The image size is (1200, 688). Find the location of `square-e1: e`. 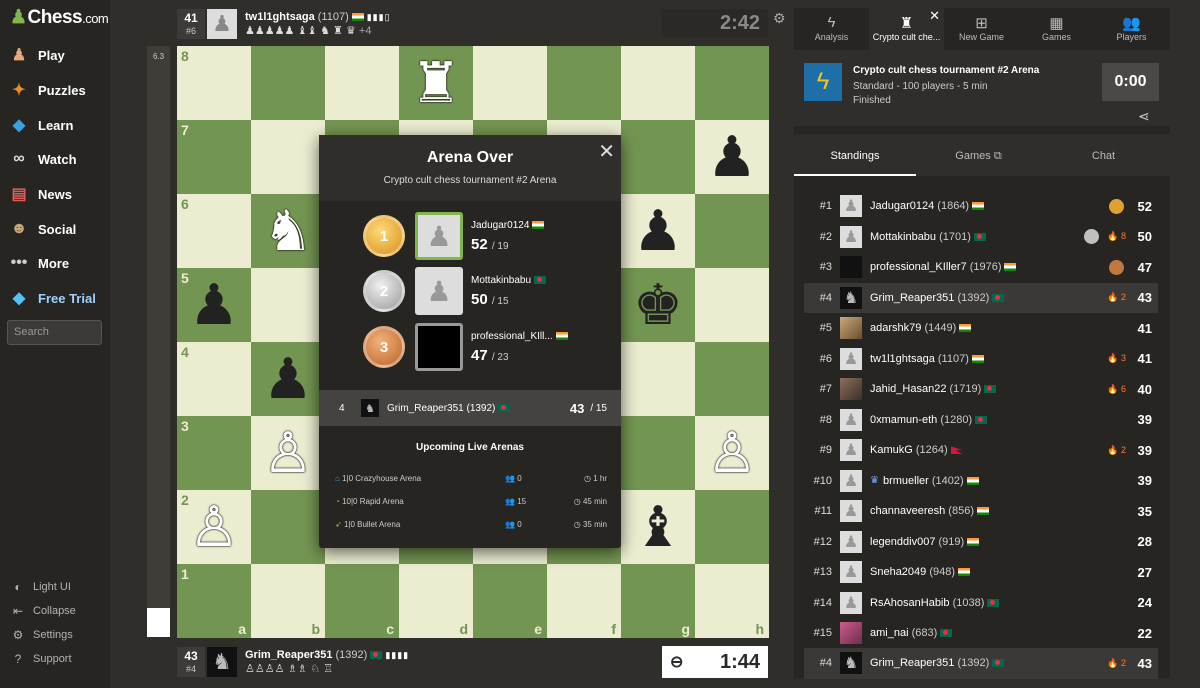

square-e1: e is located at coordinates (510, 601).